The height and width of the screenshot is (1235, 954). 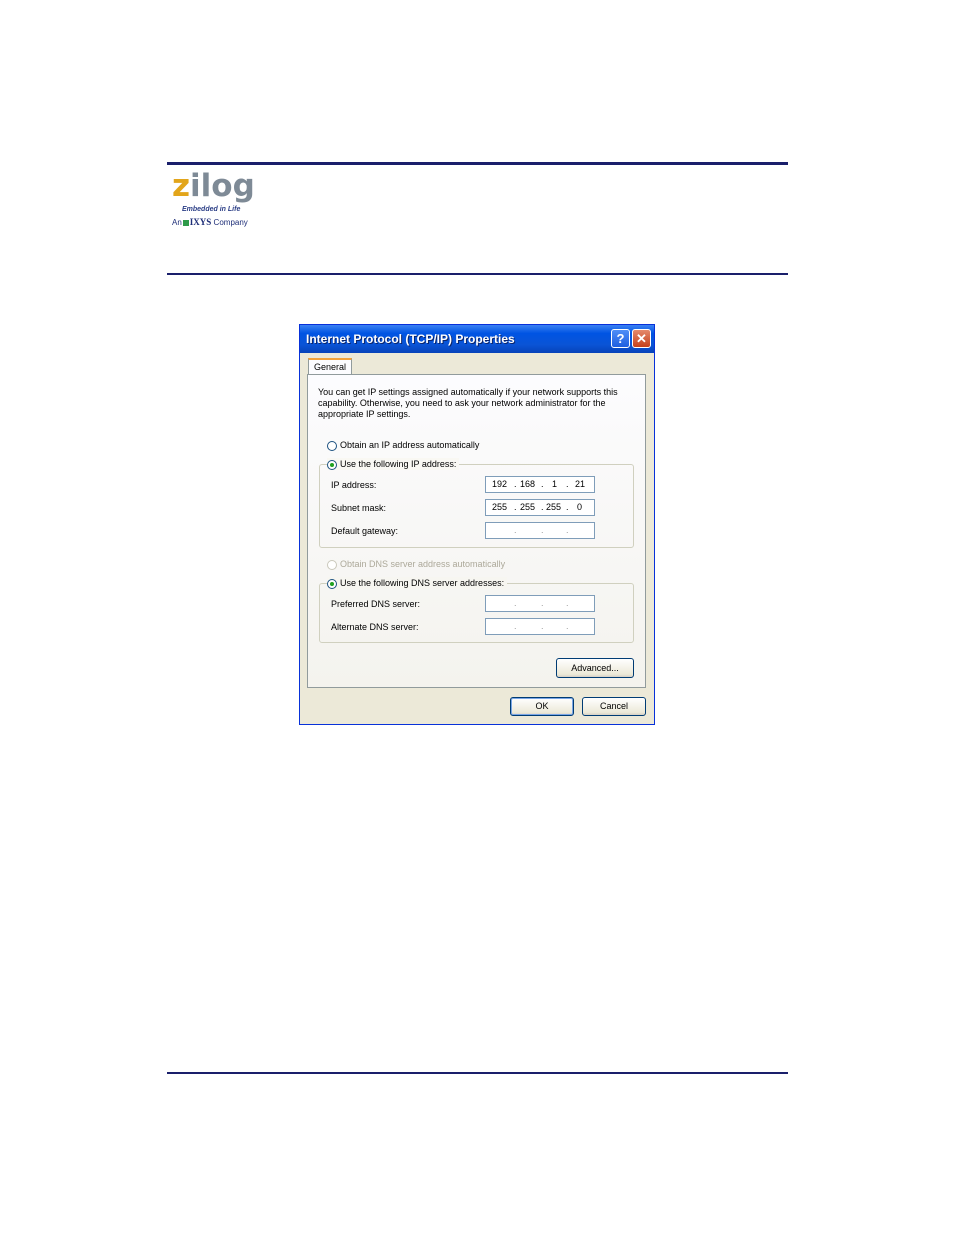 What do you see at coordinates (376, 604) in the screenshot?
I see `preferred-dns-label: Preferred DNS server:` at bounding box center [376, 604].